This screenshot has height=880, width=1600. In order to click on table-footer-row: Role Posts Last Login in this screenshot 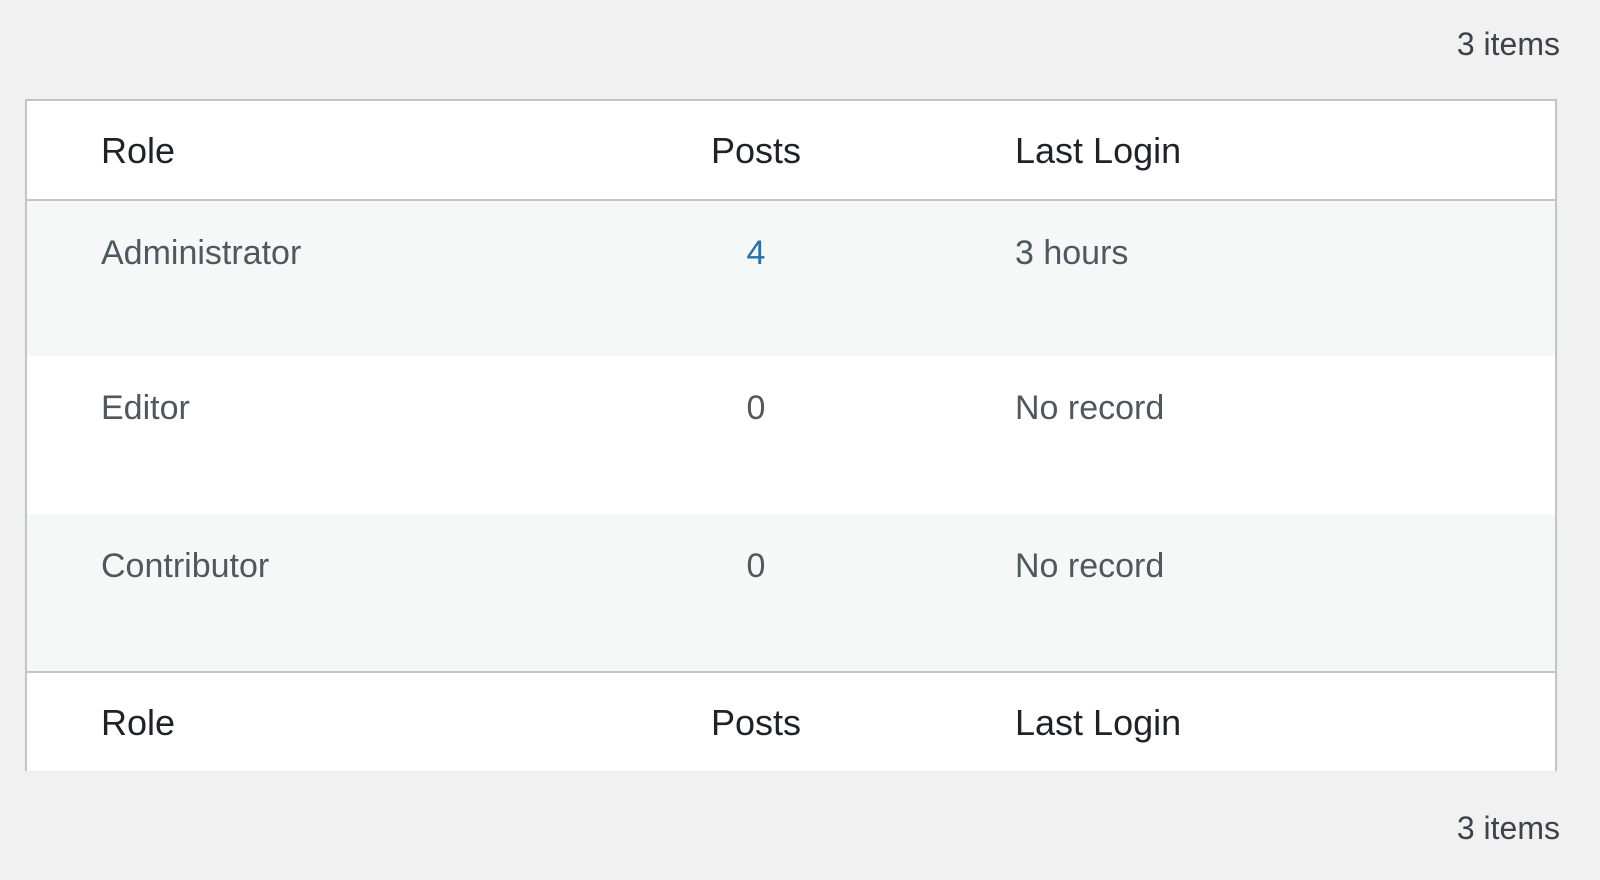, I will do `click(791, 721)`.